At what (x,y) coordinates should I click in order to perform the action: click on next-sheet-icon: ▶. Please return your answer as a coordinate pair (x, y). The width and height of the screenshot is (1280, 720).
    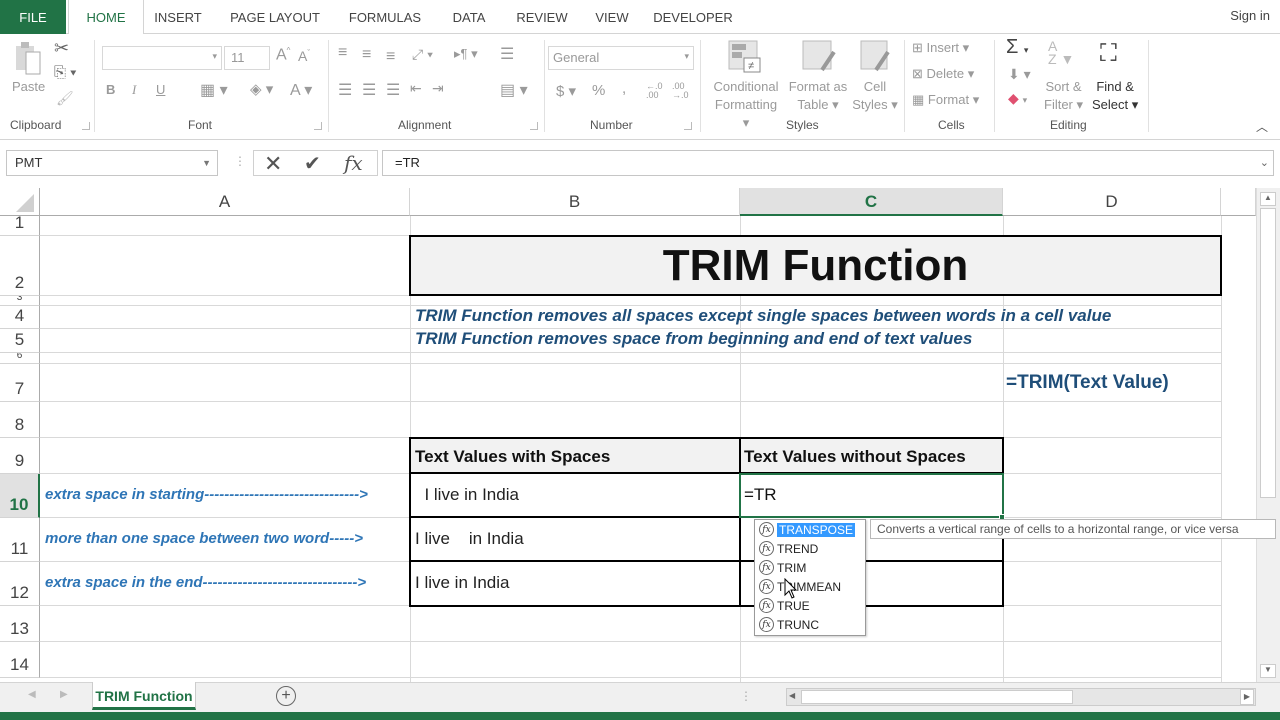
    Looking at the image, I should click on (64, 694).